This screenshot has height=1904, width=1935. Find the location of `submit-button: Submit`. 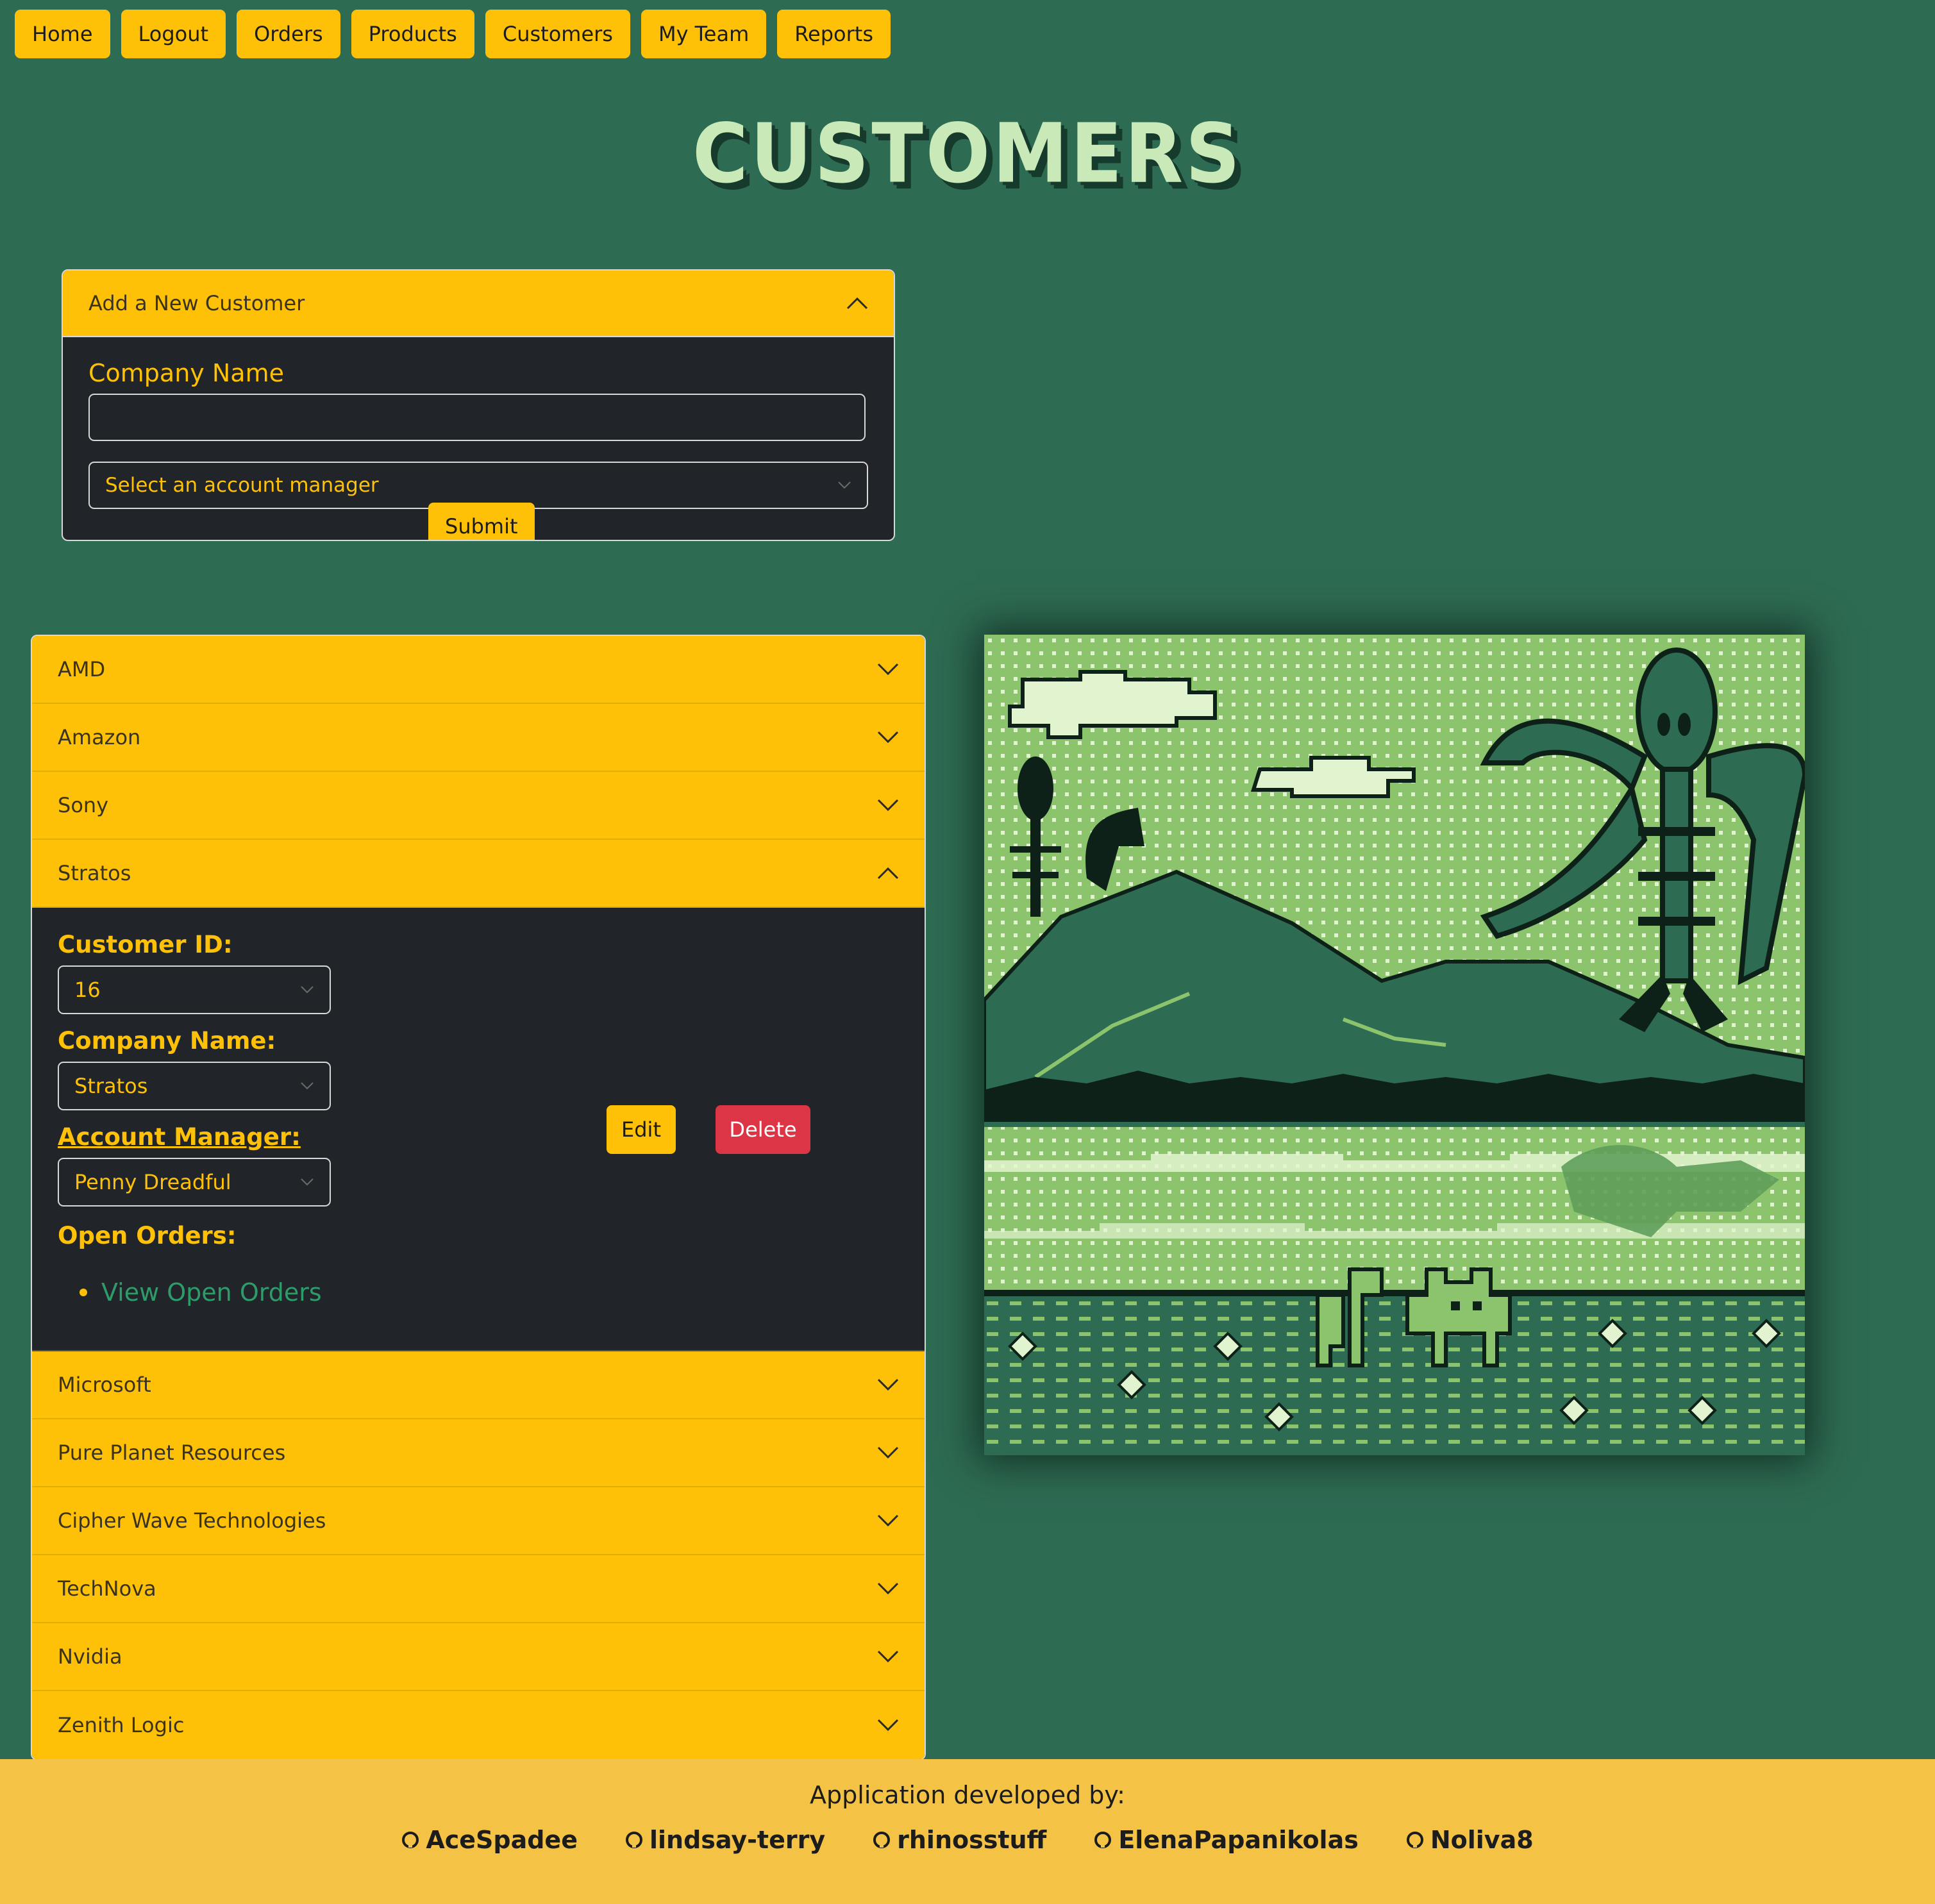

submit-button: Submit is located at coordinates (481, 521).